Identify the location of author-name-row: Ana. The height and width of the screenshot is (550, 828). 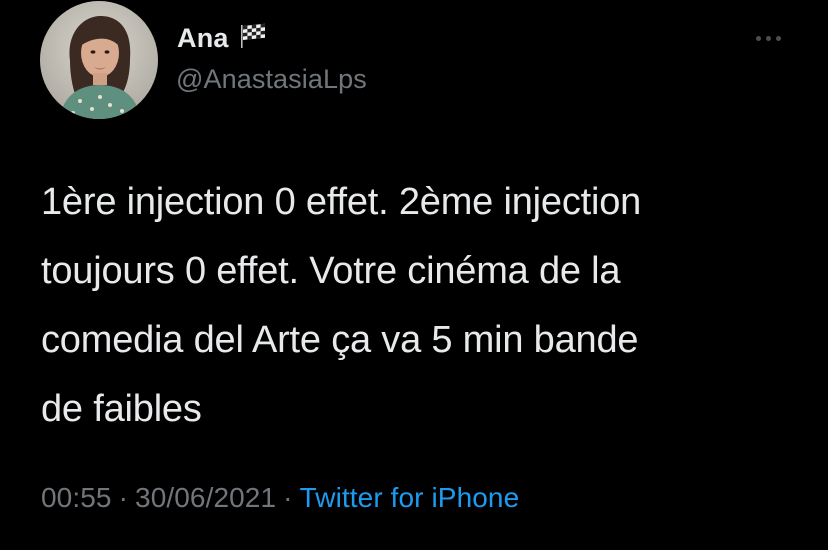
(222, 38).